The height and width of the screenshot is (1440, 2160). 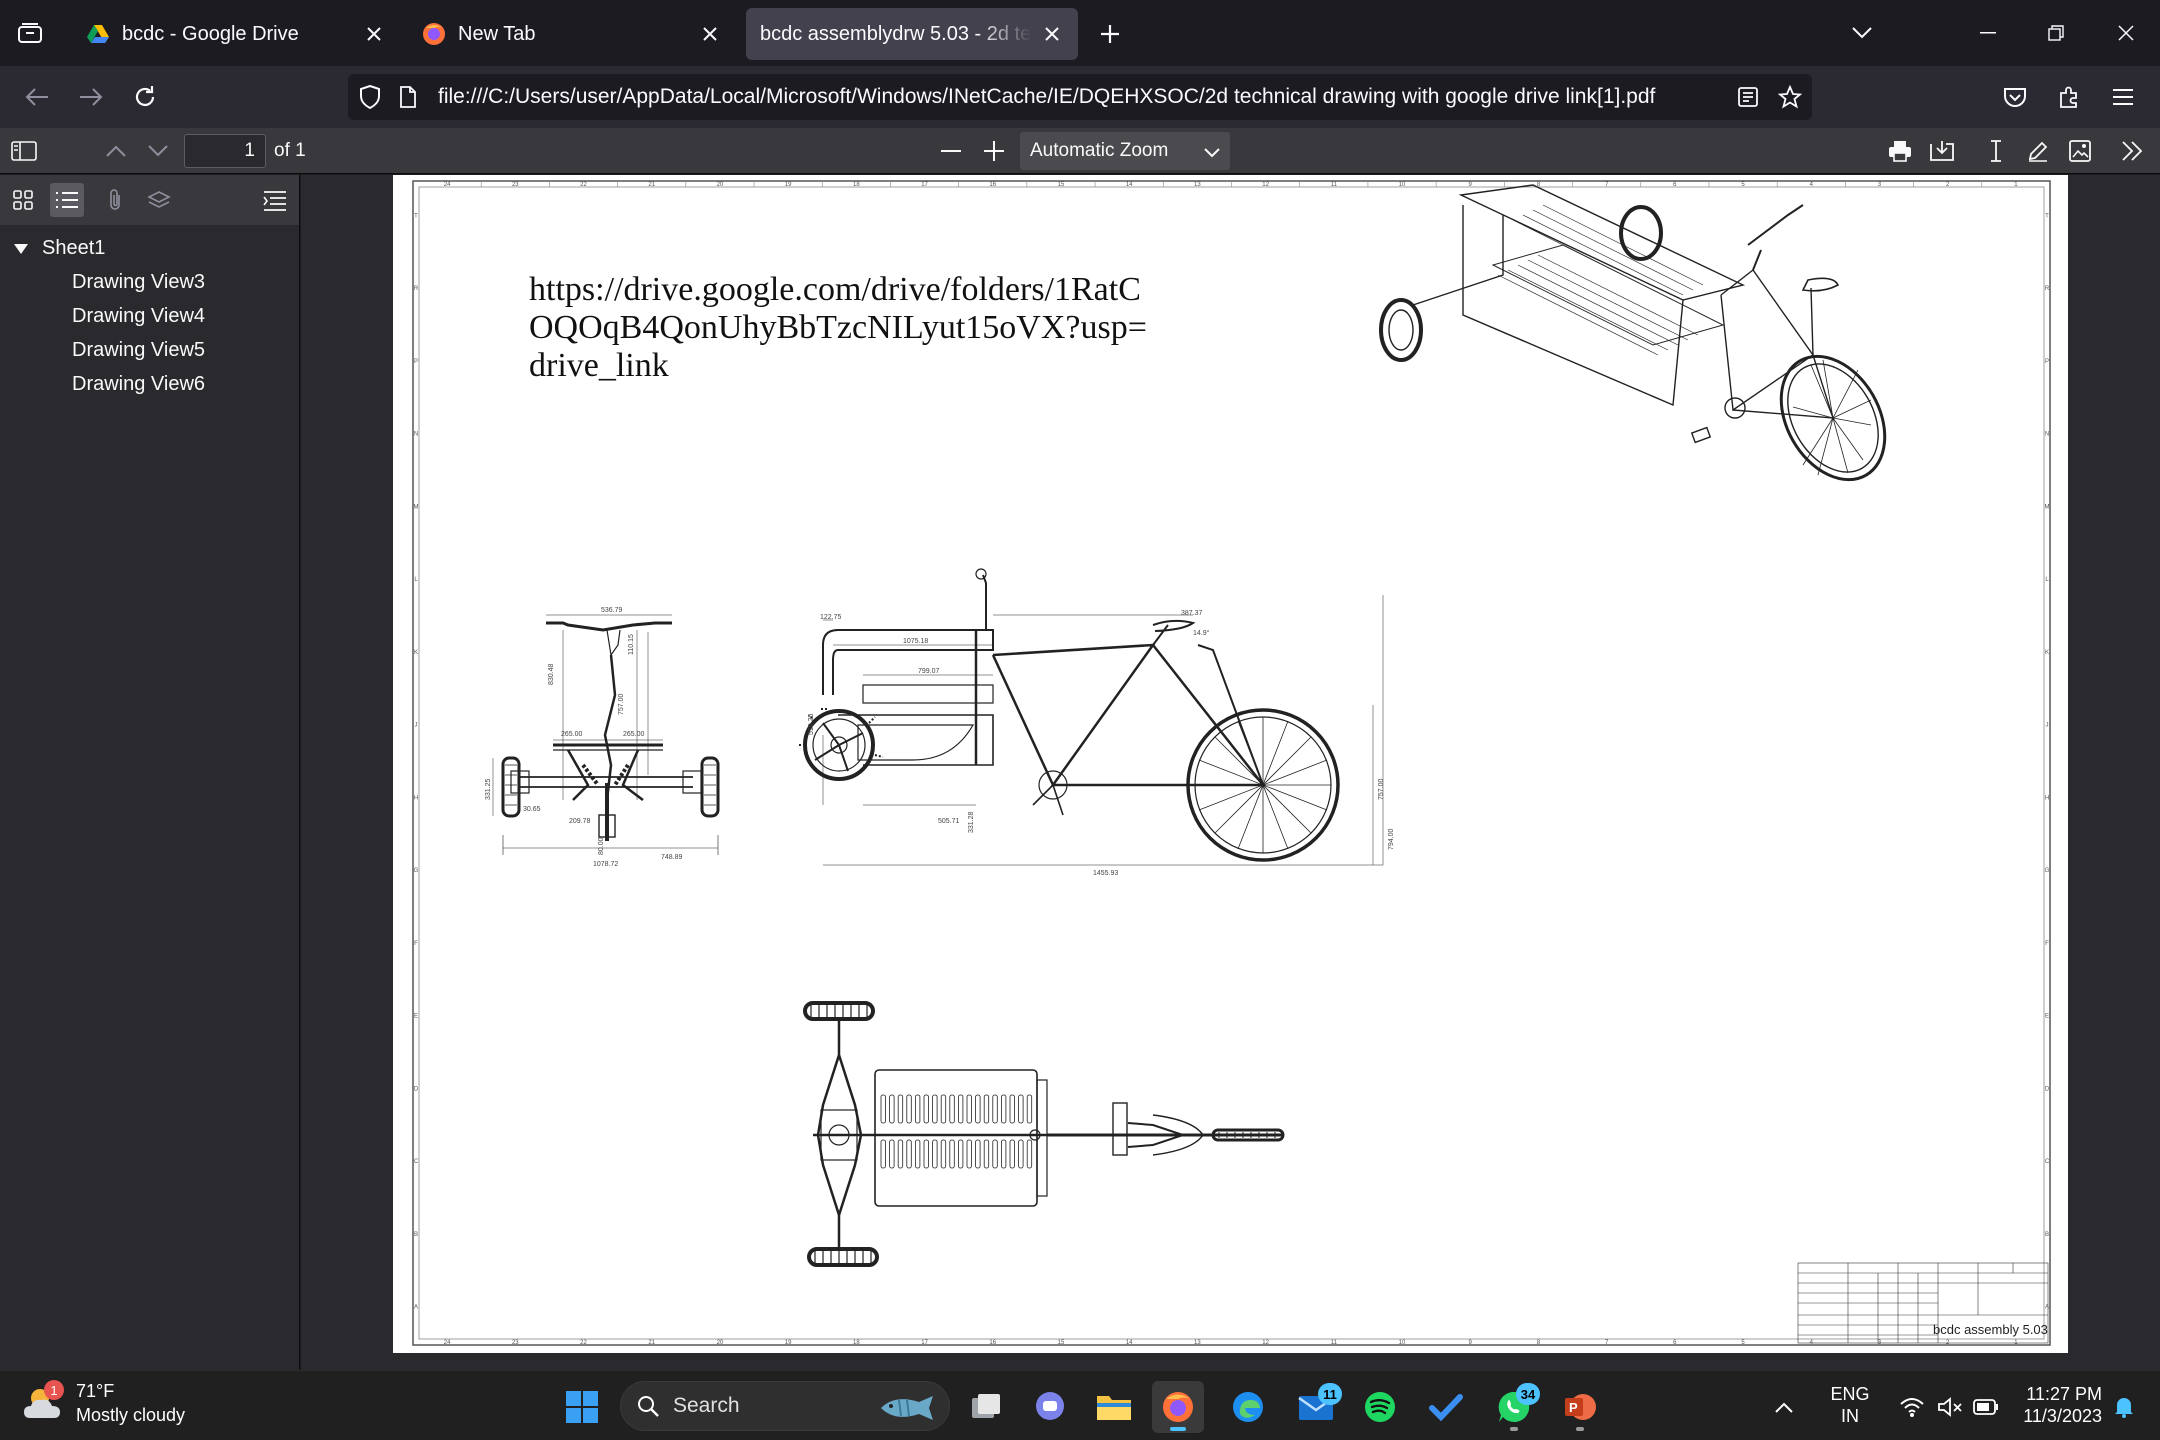 What do you see at coordinates (582, 1407) in the screenshot?
I see `start-button` at bounding box center [582, 1407].